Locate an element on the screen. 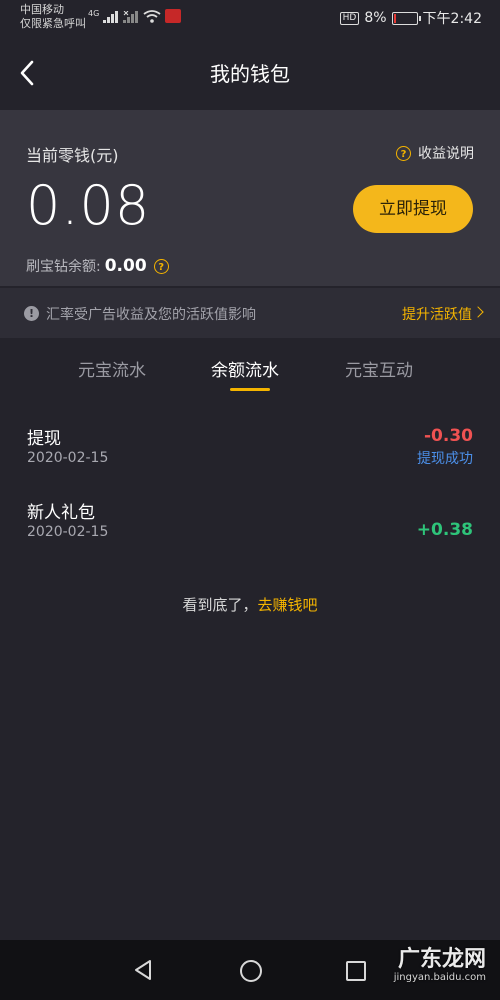 The width and height of the screenshot is (500, 1000). go-earn-link: 去赚钱吧 is located at coordinates (288, 605).